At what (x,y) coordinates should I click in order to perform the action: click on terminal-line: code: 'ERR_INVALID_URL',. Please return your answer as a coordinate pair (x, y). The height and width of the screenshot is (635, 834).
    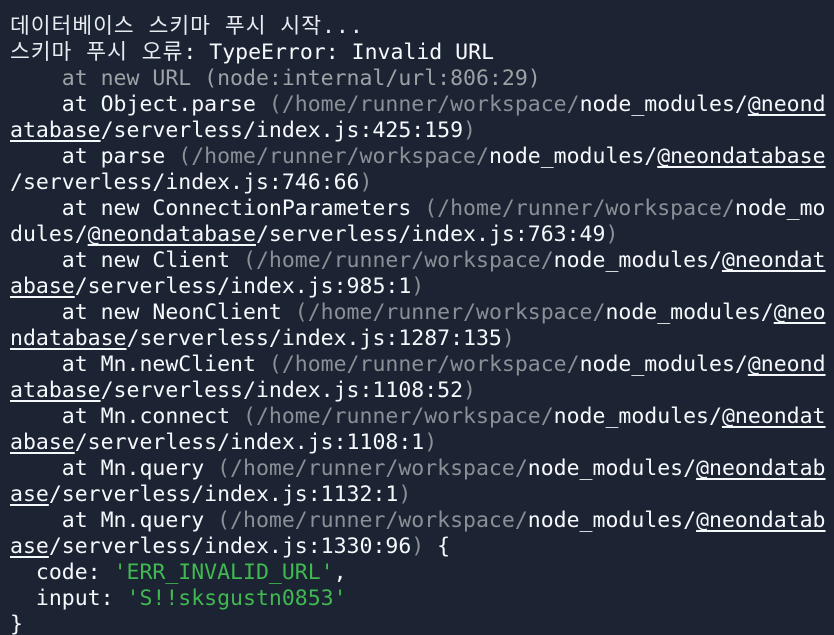
    Looking at the image, I should click on (422, 573).